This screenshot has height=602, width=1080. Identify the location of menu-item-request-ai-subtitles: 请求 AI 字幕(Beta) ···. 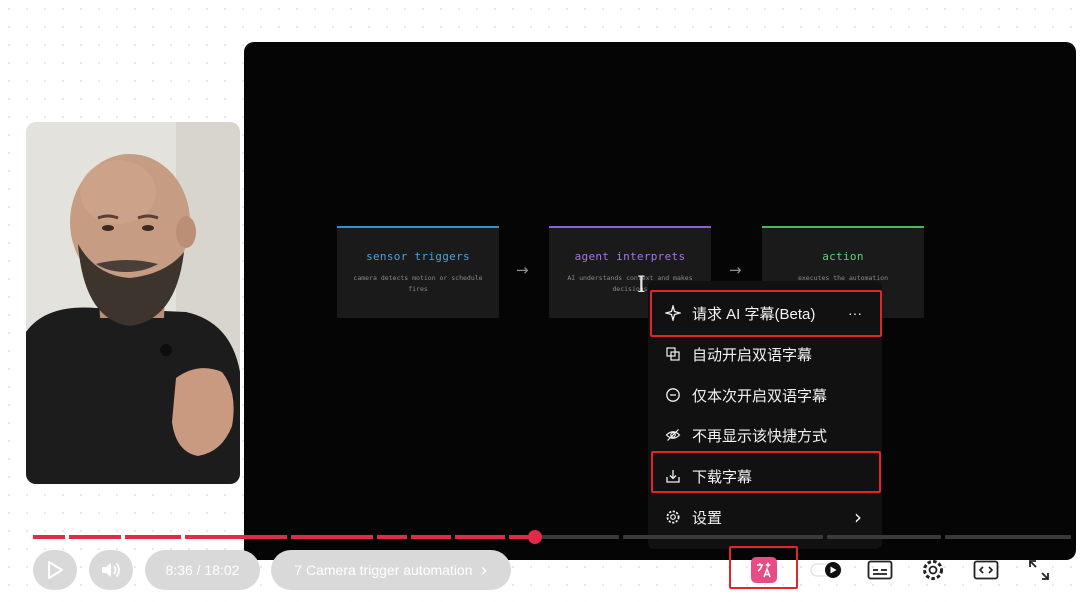
(765, 313).